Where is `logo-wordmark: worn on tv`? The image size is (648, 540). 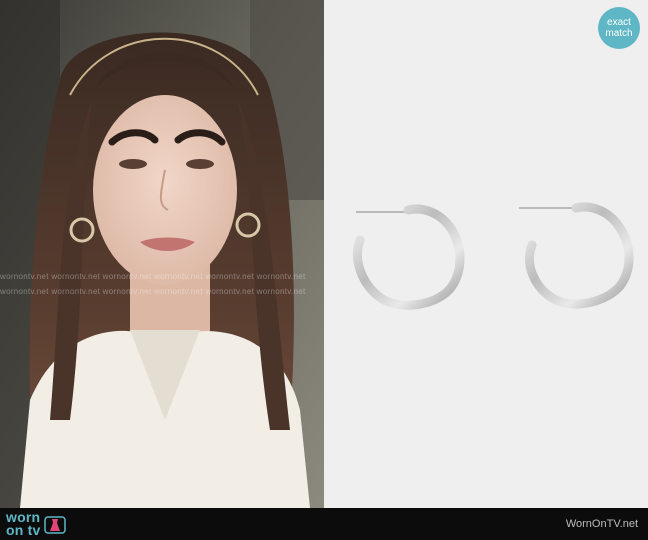
logo-wordmark: worn on tv is located at coordinates (23, 524).